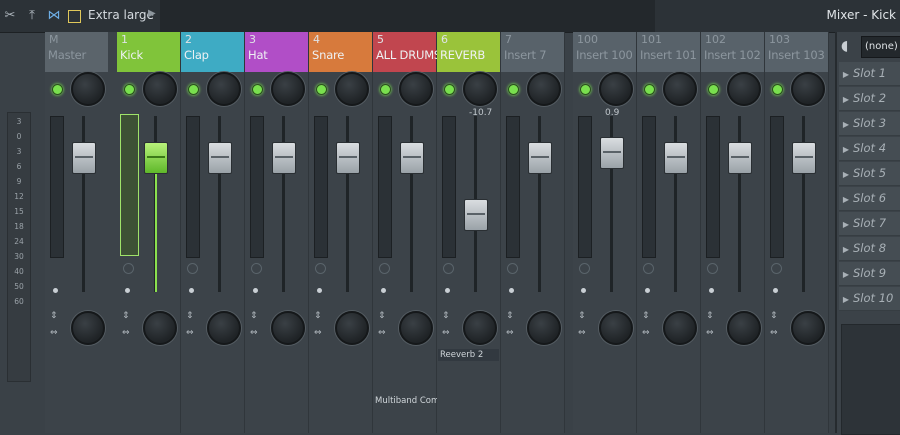 The height and width of the screenshot is (435, 900). Describe the element at coordinates (152, 13) in the screenshot. I see `chevron-right-icon: ▶` at that location.